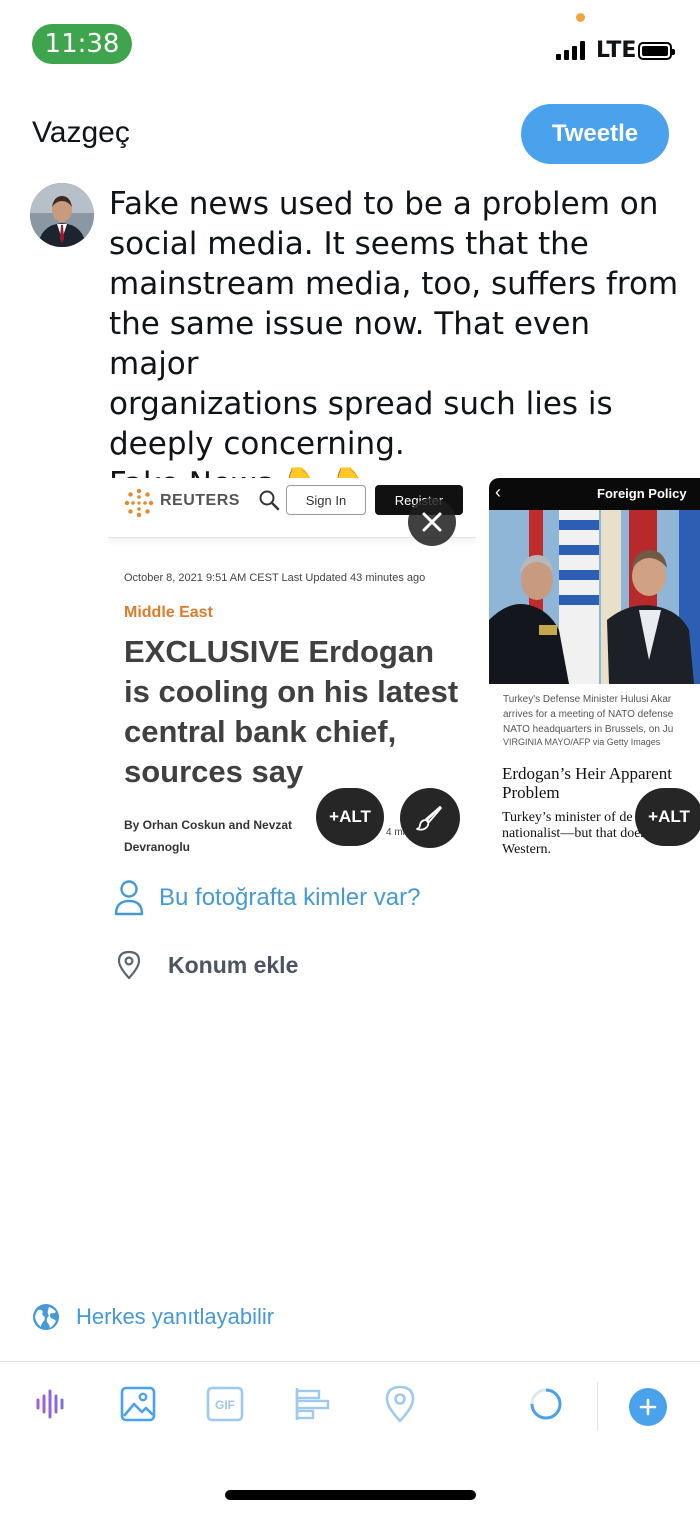 Image resolution: width=700 pixels, height=1515 pixels. What do you see at coordinates (350, 1361) in the screenshot?
I see `toolbar-divider` at bounding box center [350, 1361].